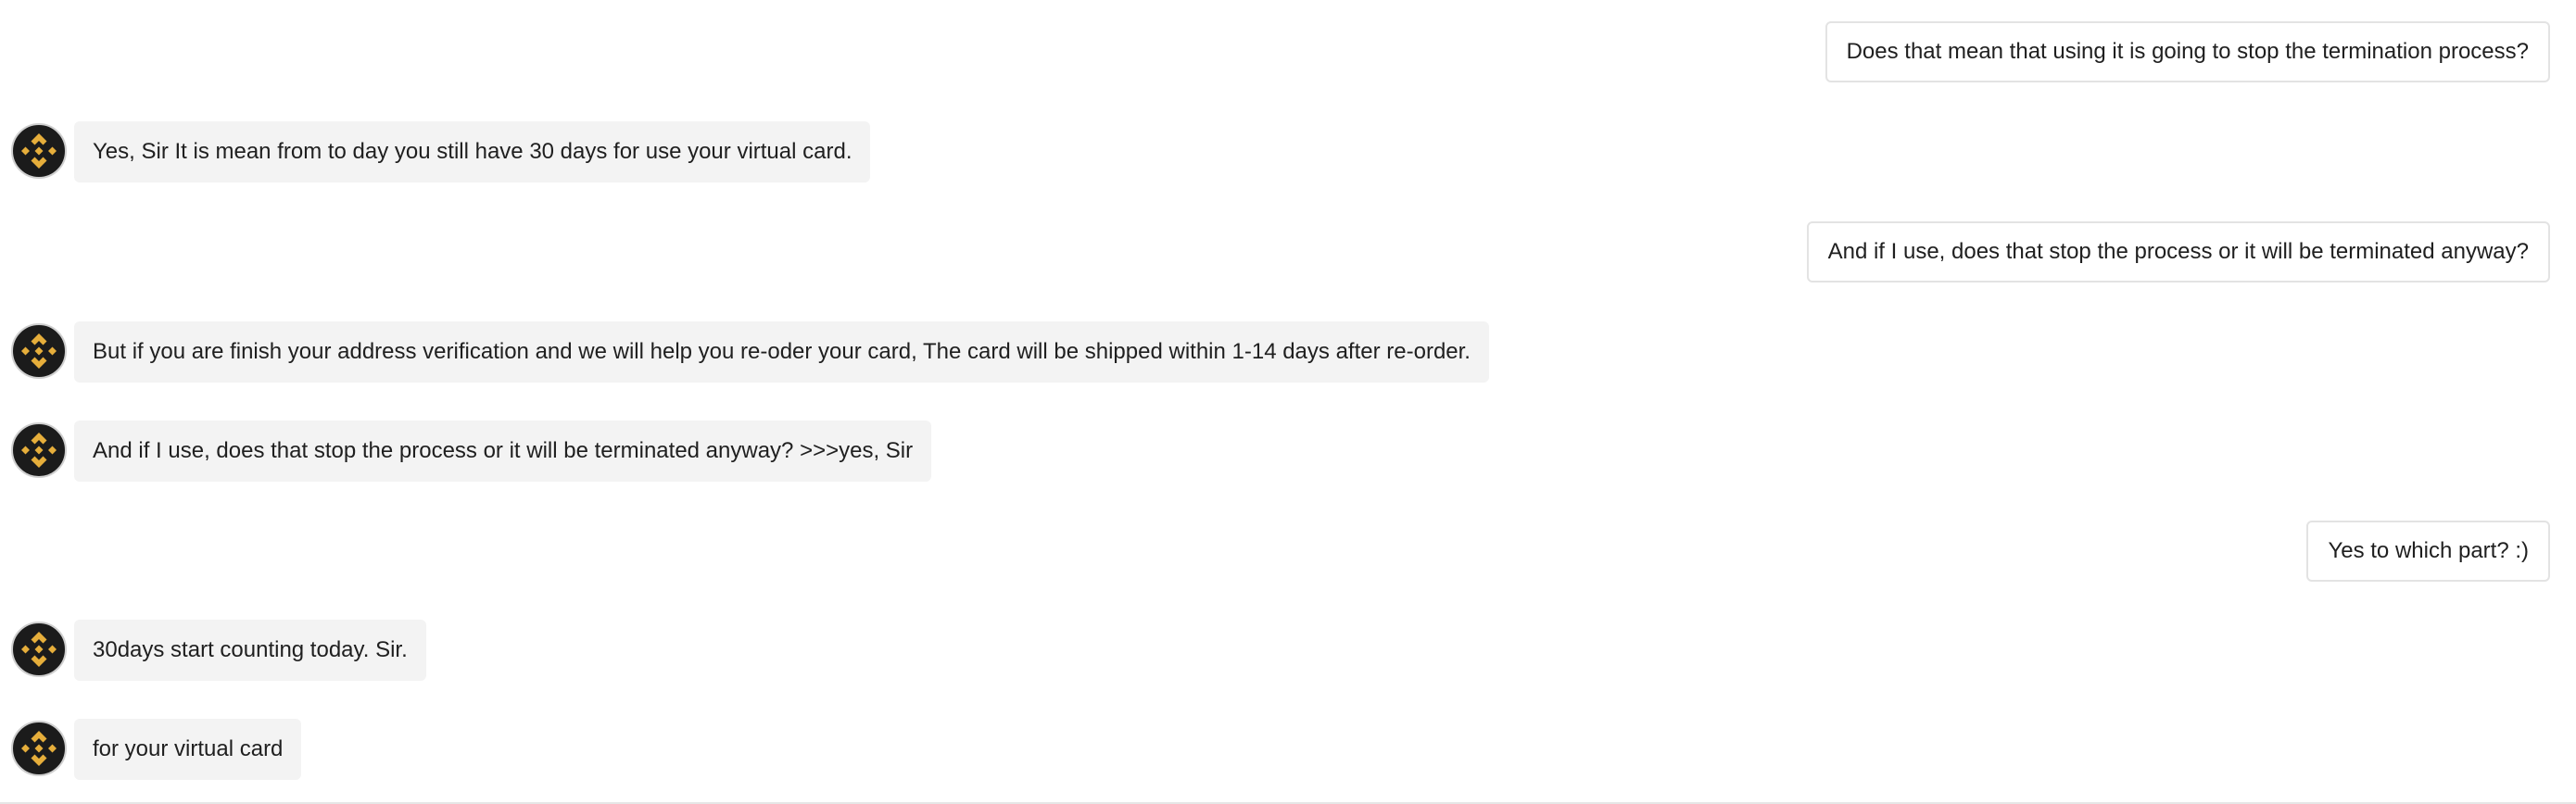 This screenshot has width=2576, height=804. I want to click on user-message-row: Yes to which part? :), so click(1288, 551).